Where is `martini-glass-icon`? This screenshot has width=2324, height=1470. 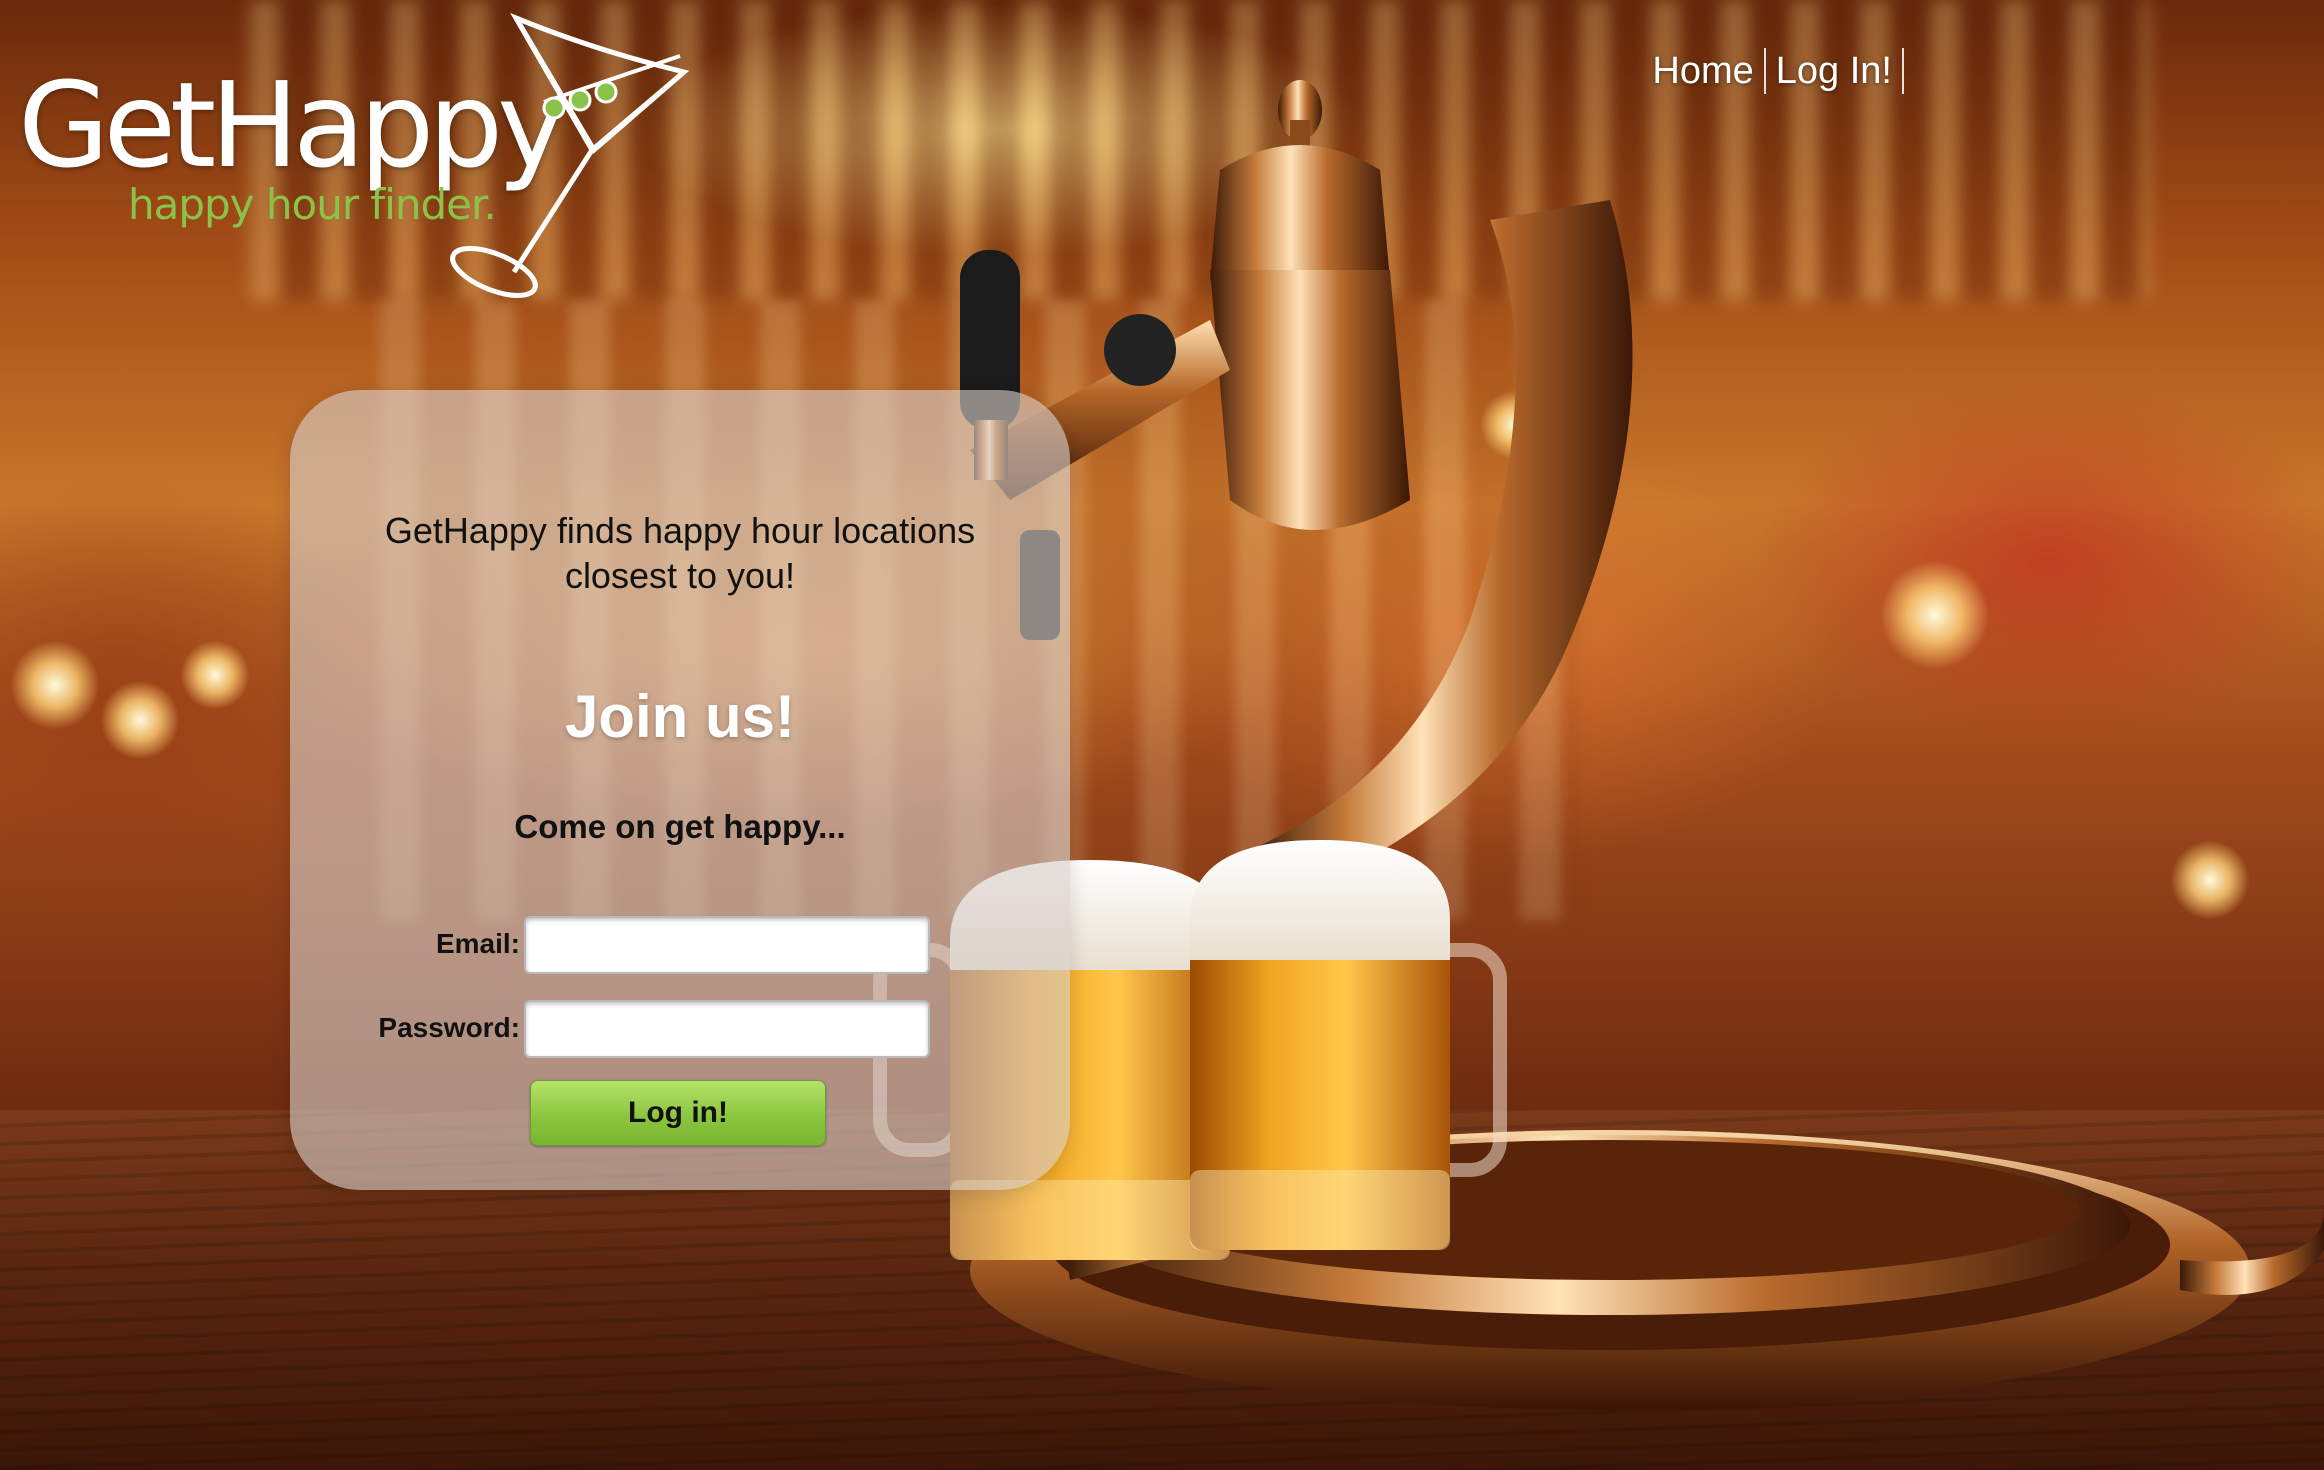 martini-glass-icon is located at coordinates (554, 160).